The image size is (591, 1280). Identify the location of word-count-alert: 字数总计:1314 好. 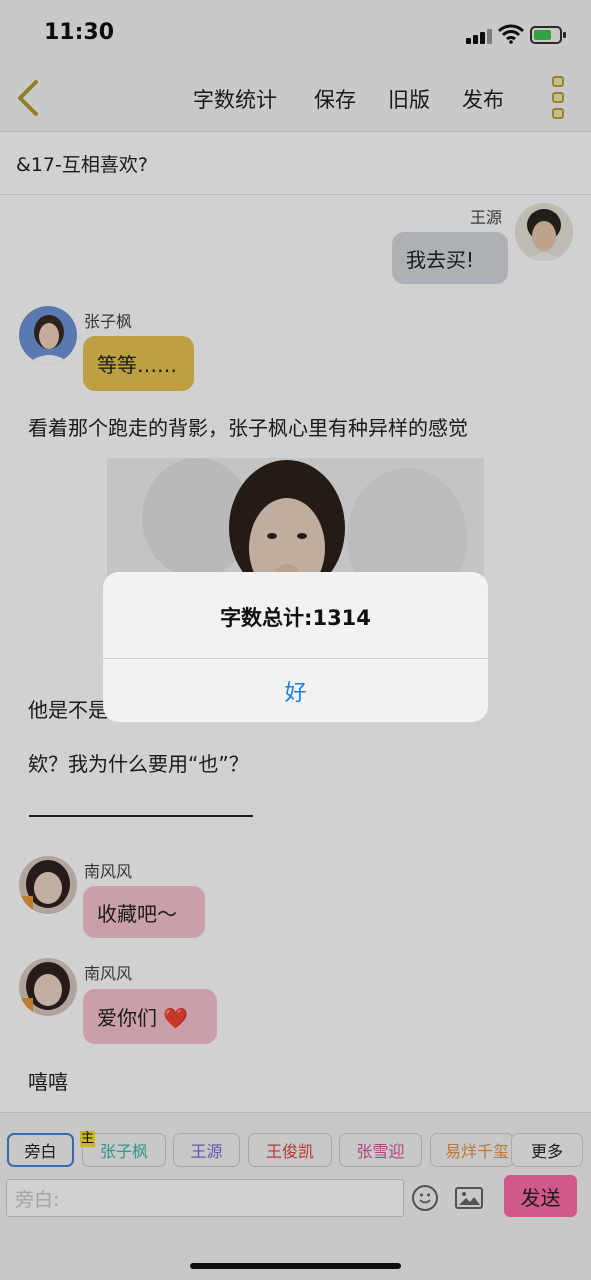
(295, 647).